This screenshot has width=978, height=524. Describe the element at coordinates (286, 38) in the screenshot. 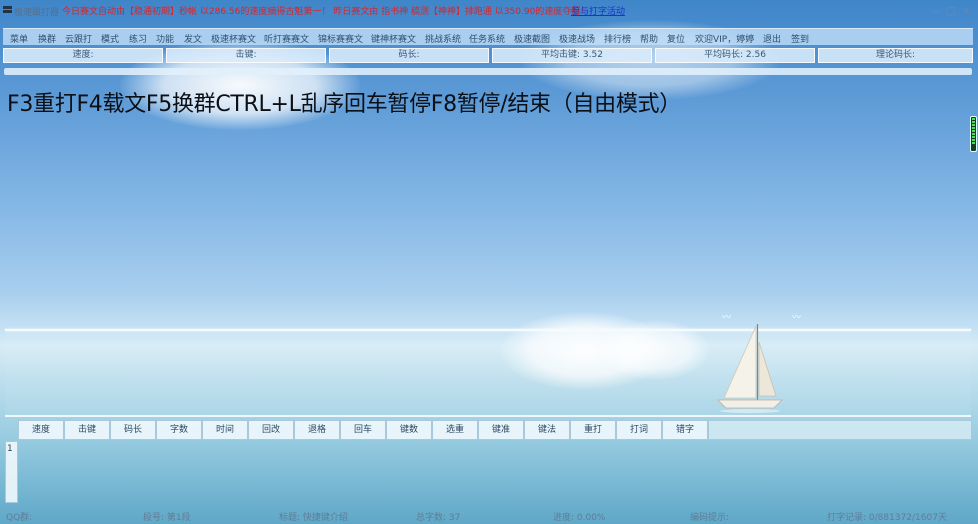

I see `menu-item-listening-contest: 听打赛赛文` at that location.